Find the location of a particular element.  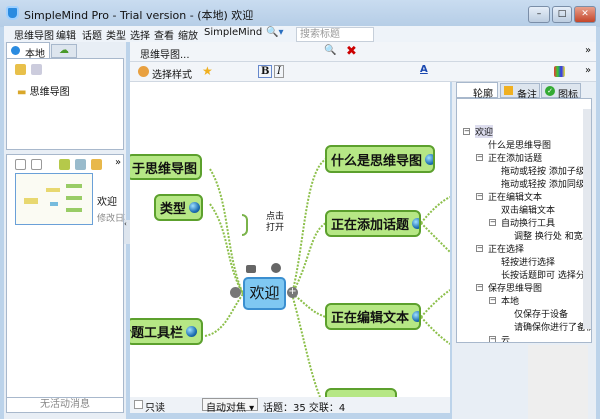

tab-cloud: ☁ is located at coordinates (64, 51).